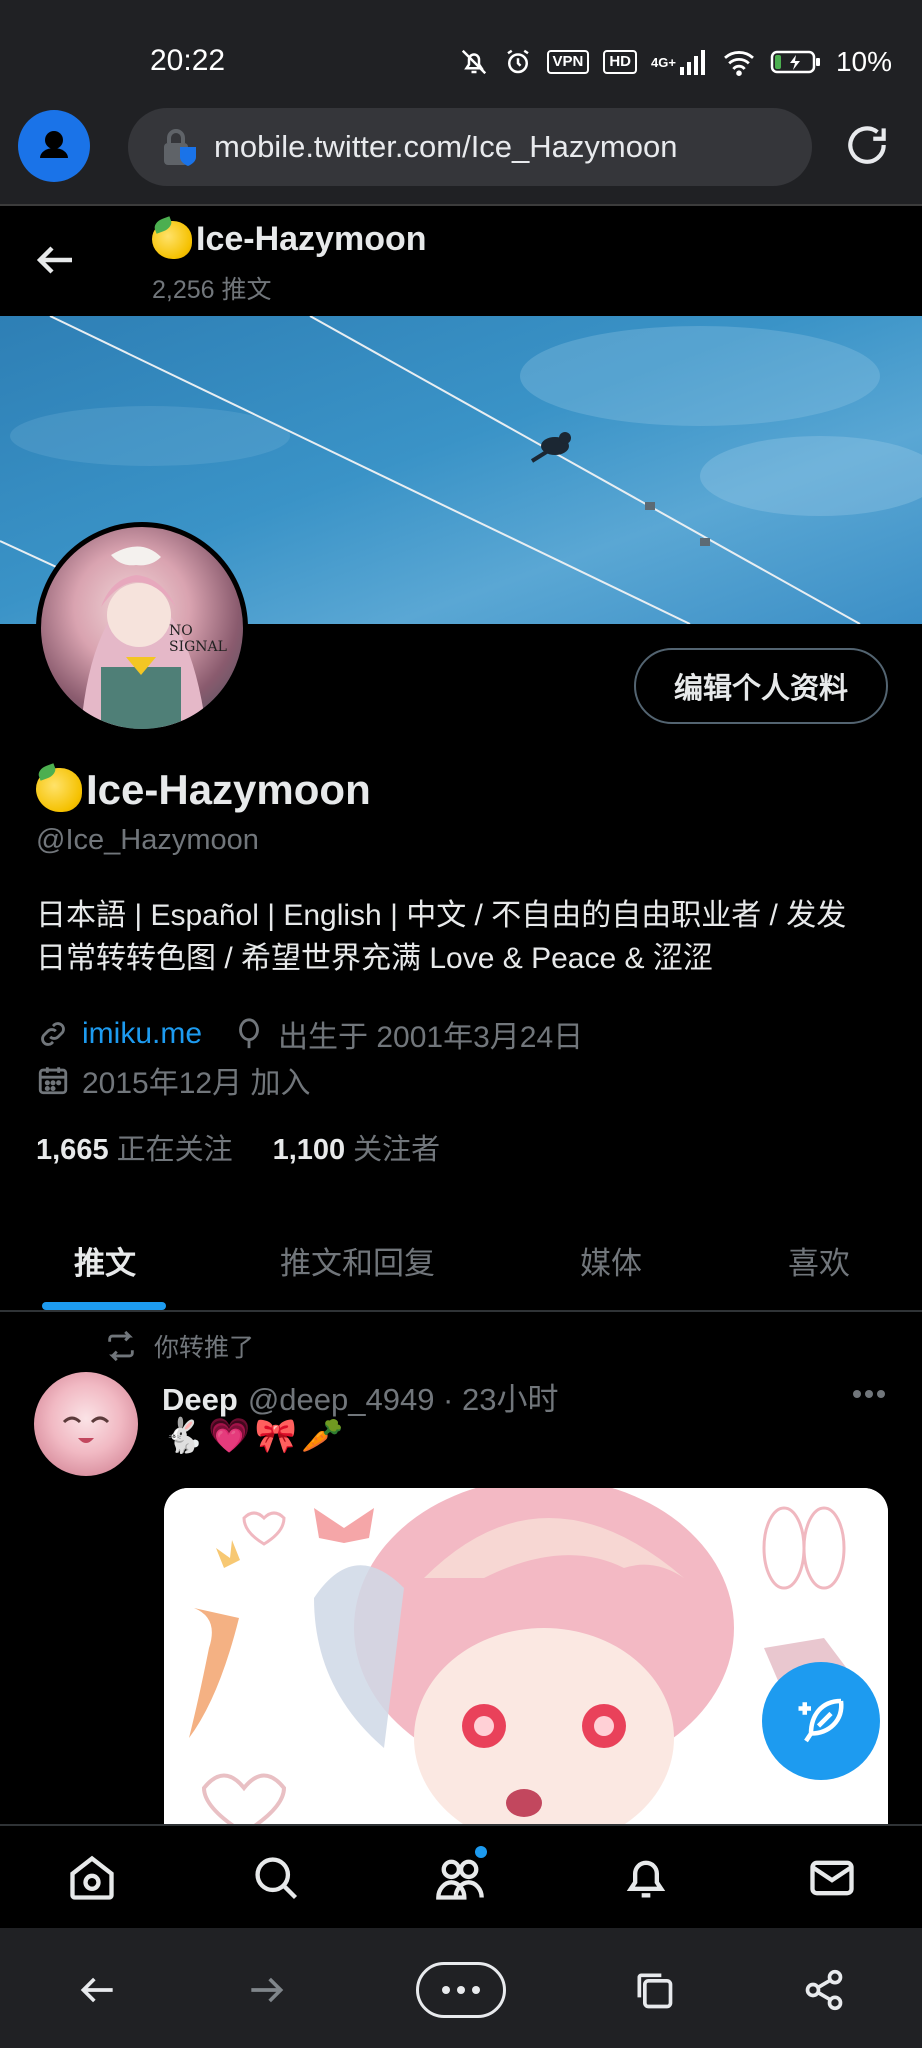 The height and width of the screenshot is (2048, 922). I want to click on tweet-author-meta: @deep_4949 · 23小时, so click(403, 1399).